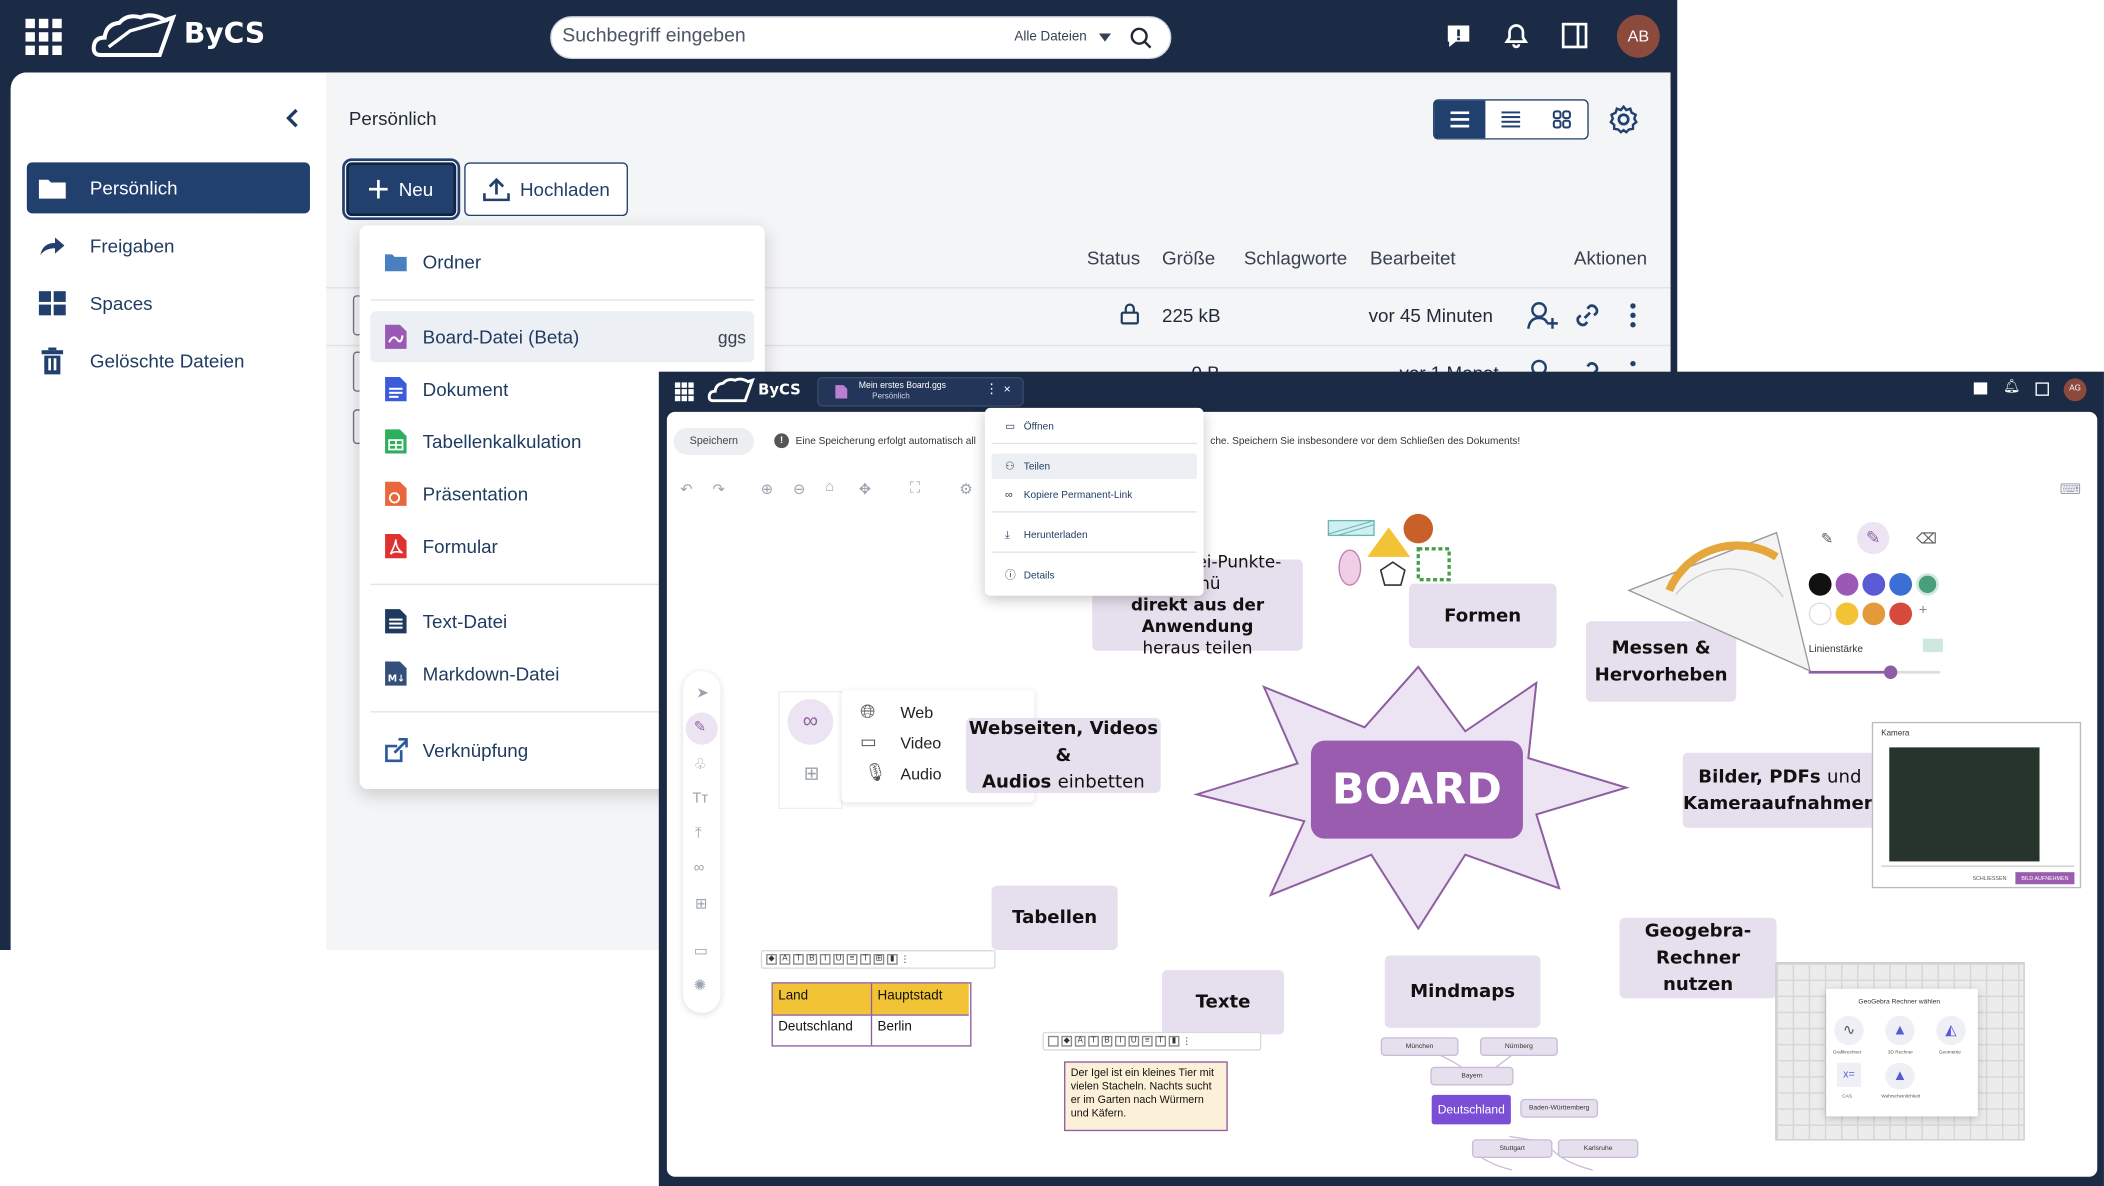 This screenshot has width=2104, height=1186. Describe the element at coordinates (1873, 538) in the screenshot. I see `marker-icon: ✎` at that location.